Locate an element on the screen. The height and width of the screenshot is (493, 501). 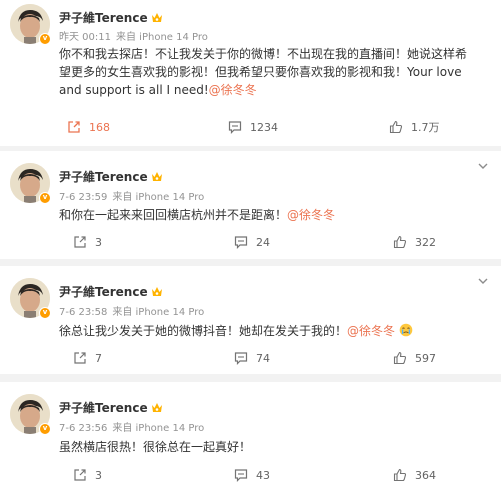
post-meta: 昨天 00:11 来自 iPhone 14 Pro is located at coordinates (133, 35).